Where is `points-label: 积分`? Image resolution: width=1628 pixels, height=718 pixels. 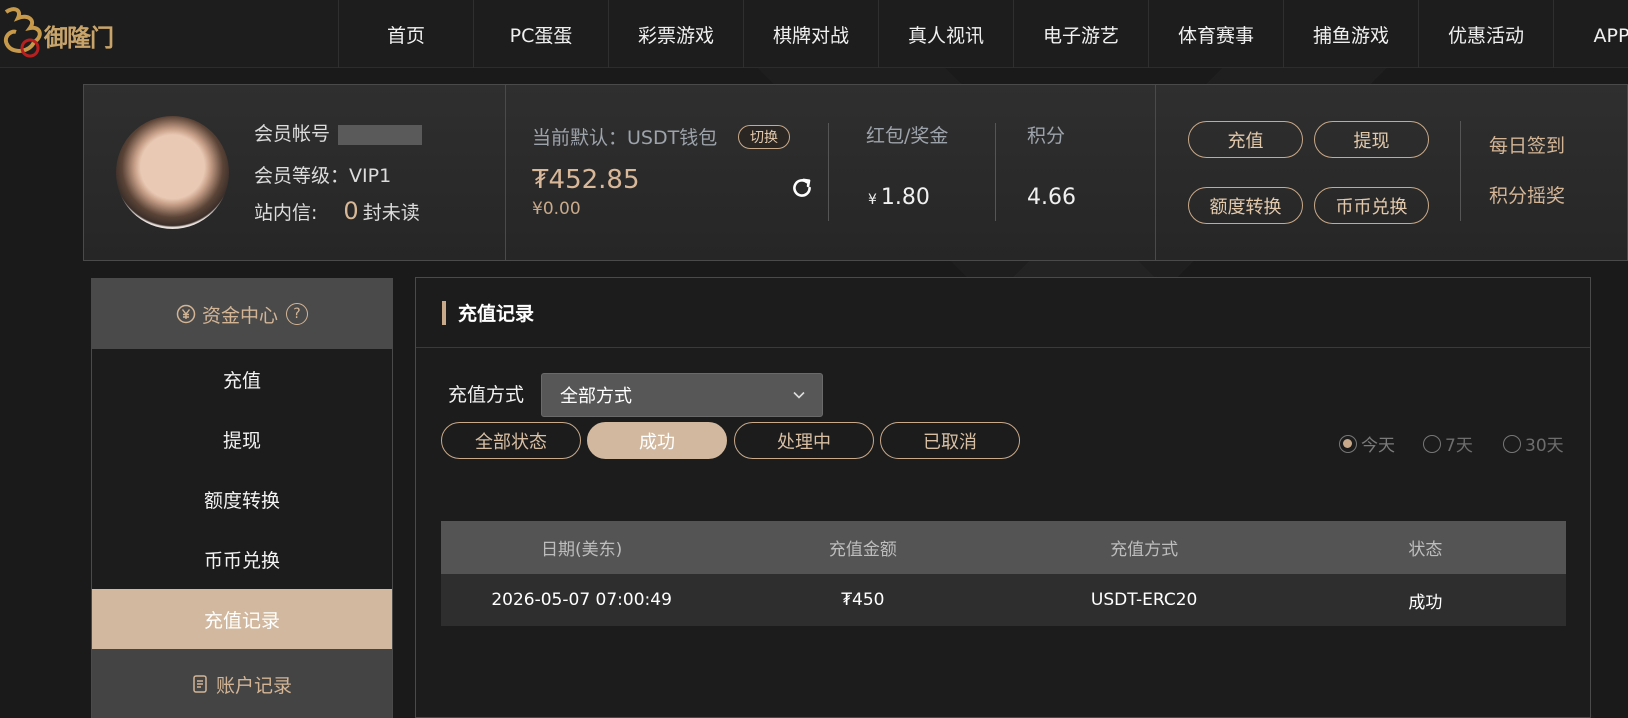 points-label: 积分 is located at coordinates (1046, 136).